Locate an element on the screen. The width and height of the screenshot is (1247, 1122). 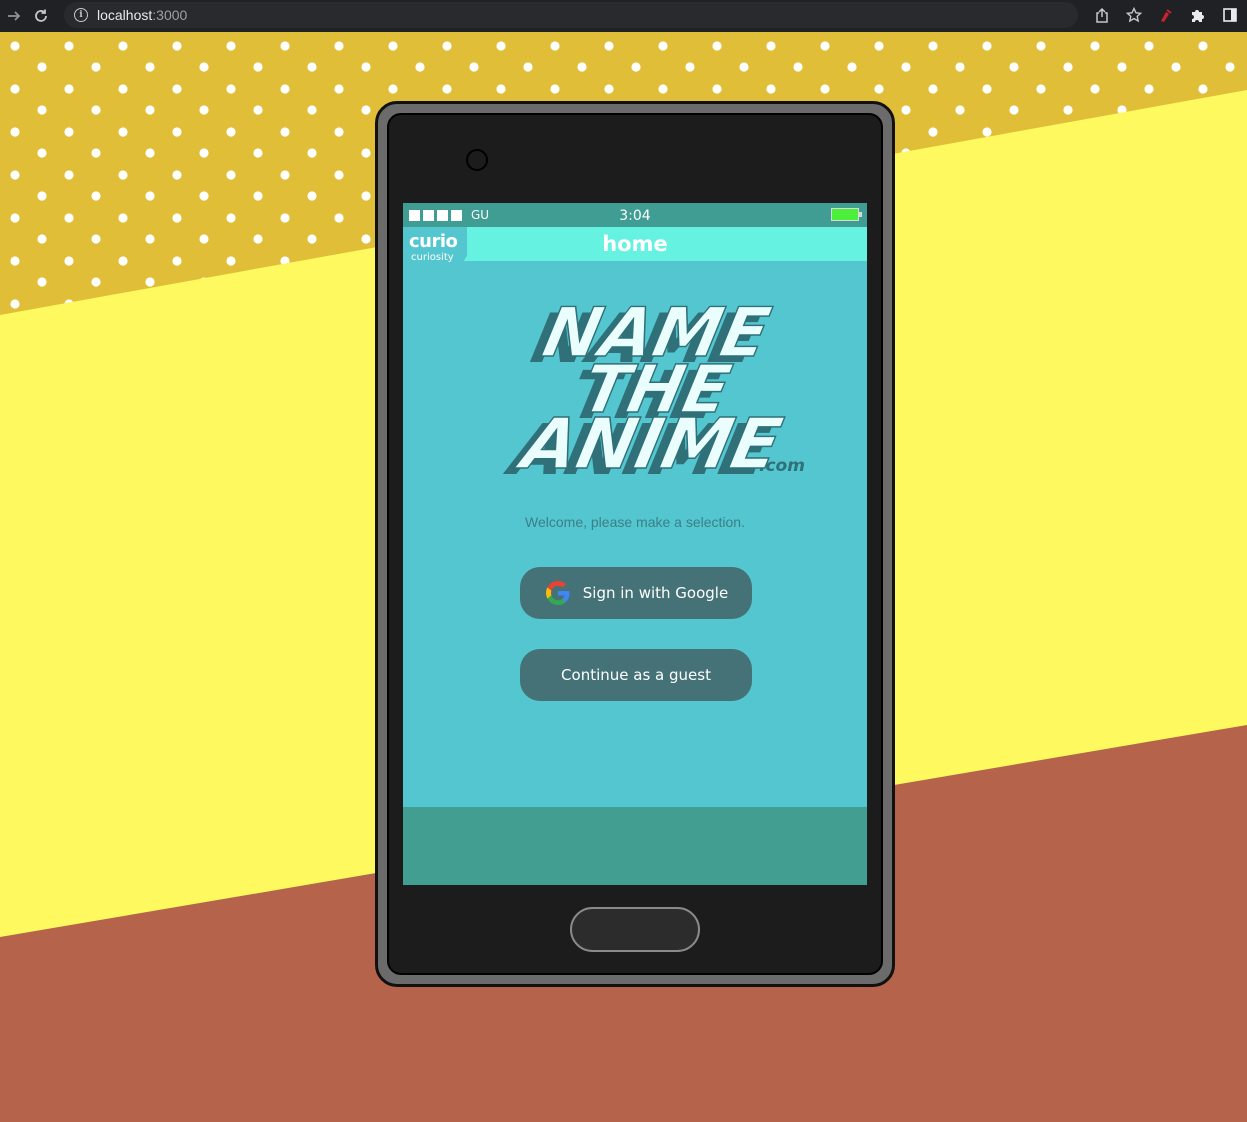
reload-icon is located at coordinates (41, 15).